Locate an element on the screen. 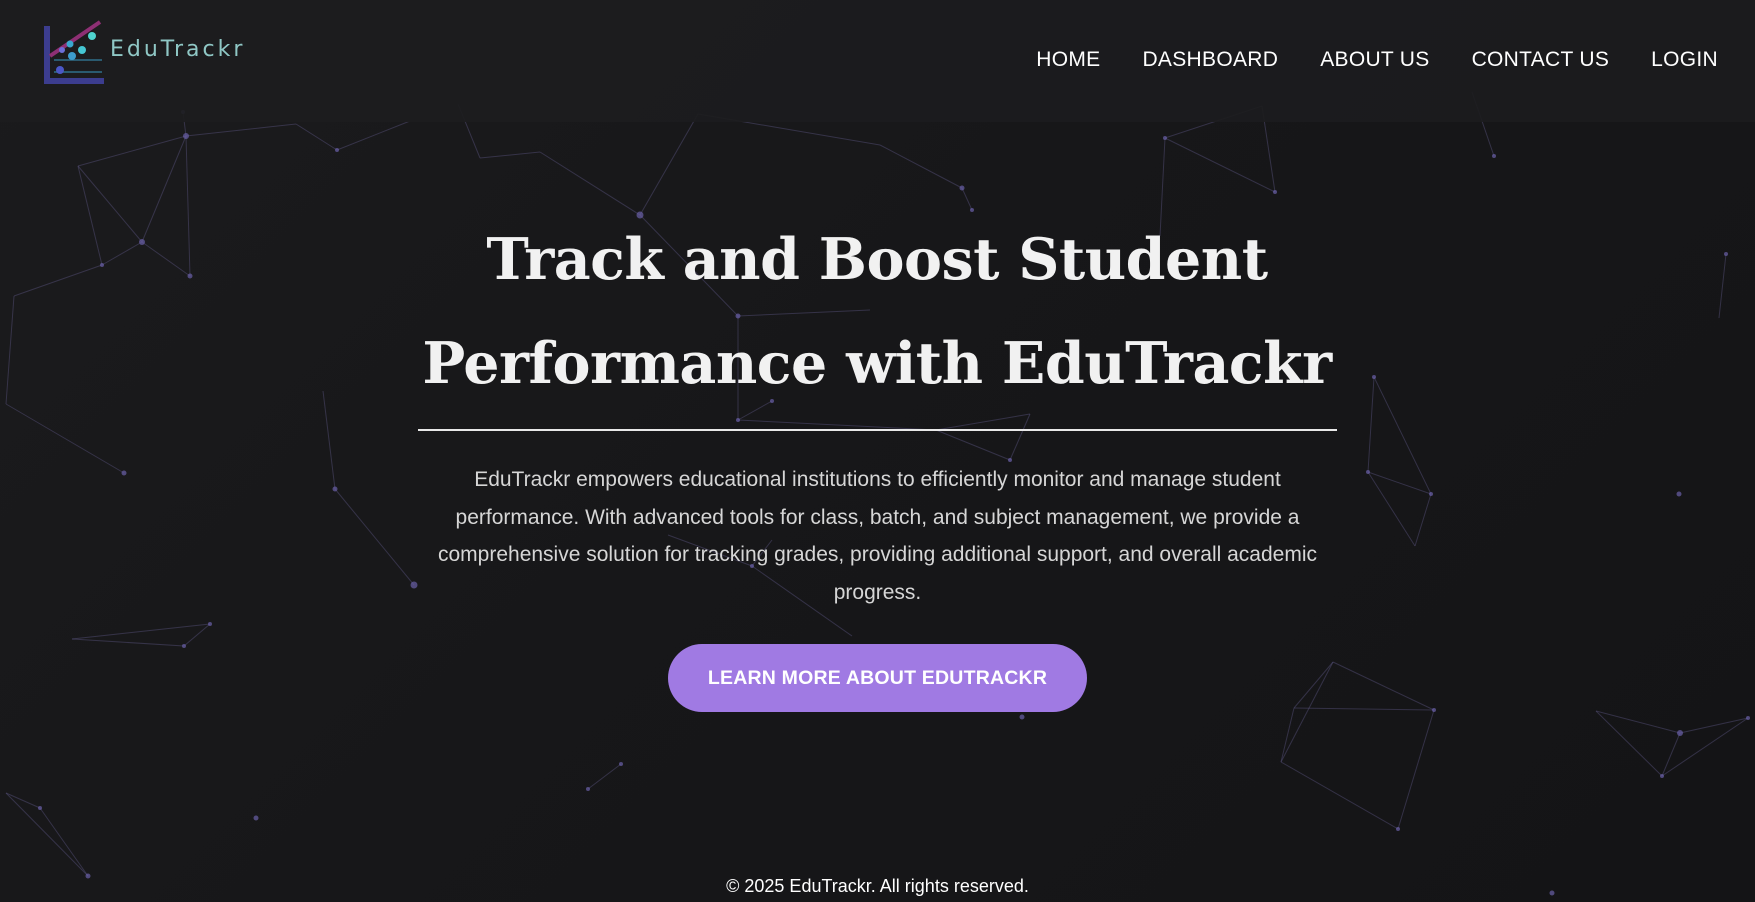  hero-title-line-2: Performance with EduTrackr is located at coordinates (877, 363).